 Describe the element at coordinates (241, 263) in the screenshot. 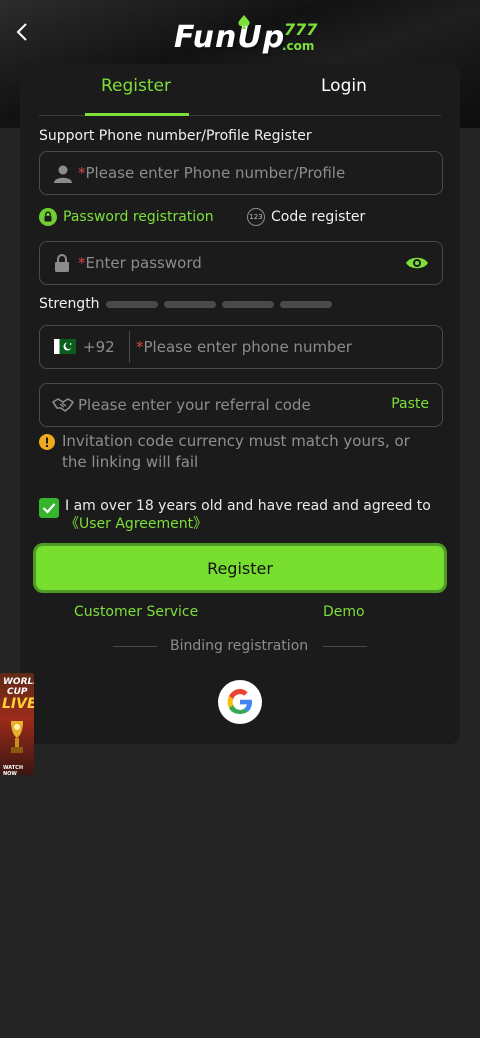

I see `password-input: *Enter password` at that location.